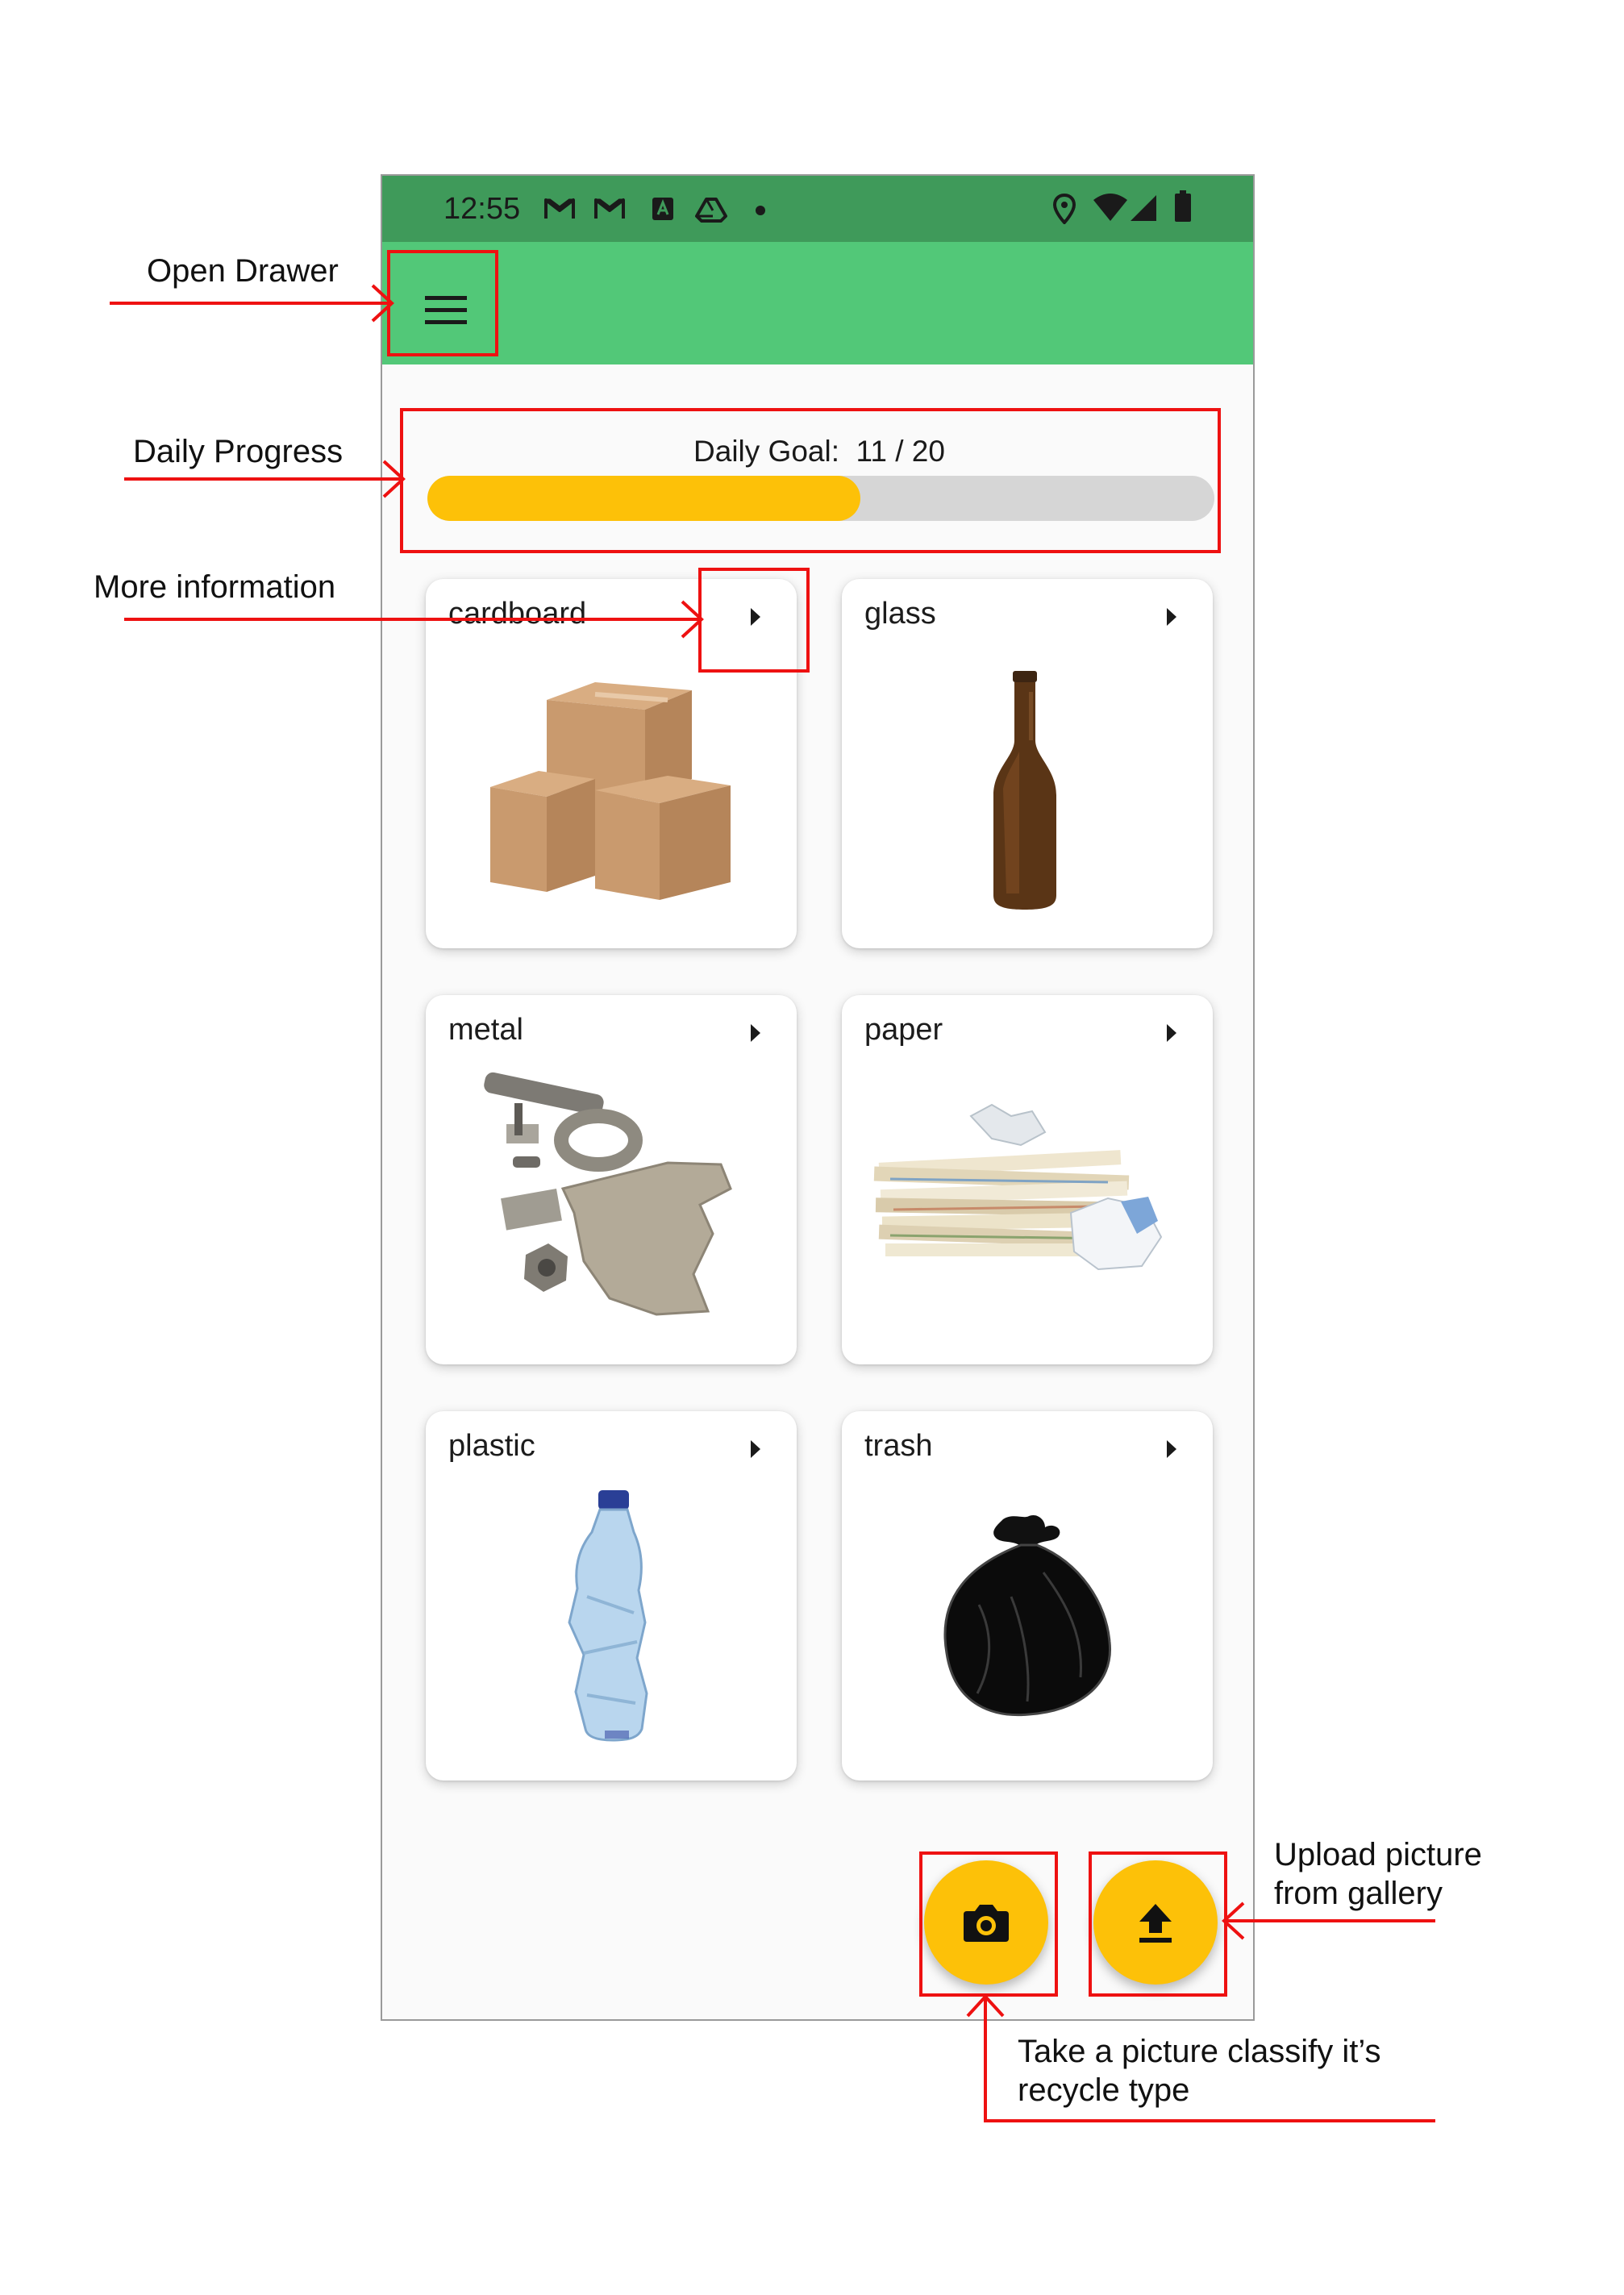  What do you see at coordinates (1378, 1874) in the screenshot?
I see `annotation-upload: Upload picture from gallery` at bounding box center [1378, 1874].